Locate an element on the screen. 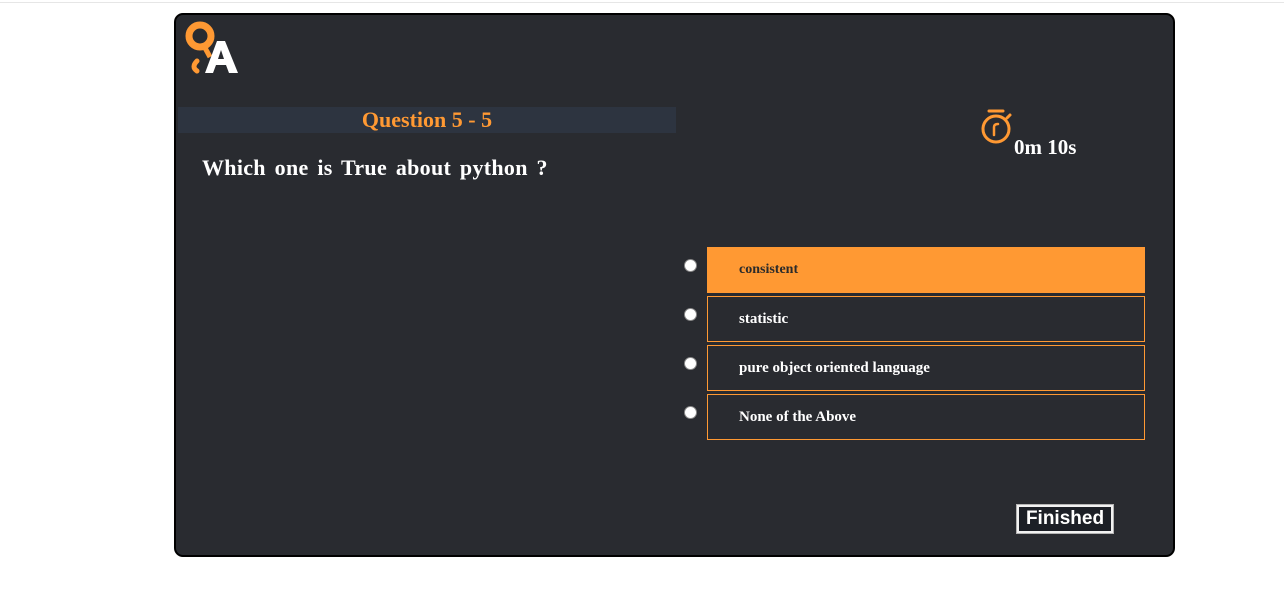 Image resolution: width=1284 pixels, height=599 pixels. answer-option: statistic is located at coordinates (914, 319).